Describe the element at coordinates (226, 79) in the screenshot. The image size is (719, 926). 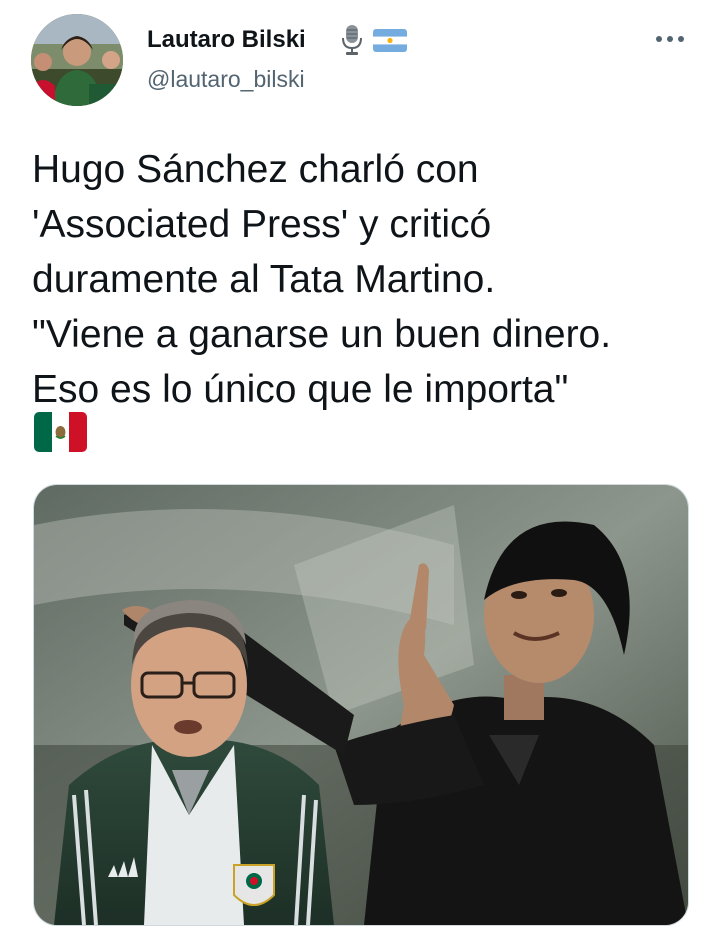
I see `user-handle: @lautaro_bilski` at that location.